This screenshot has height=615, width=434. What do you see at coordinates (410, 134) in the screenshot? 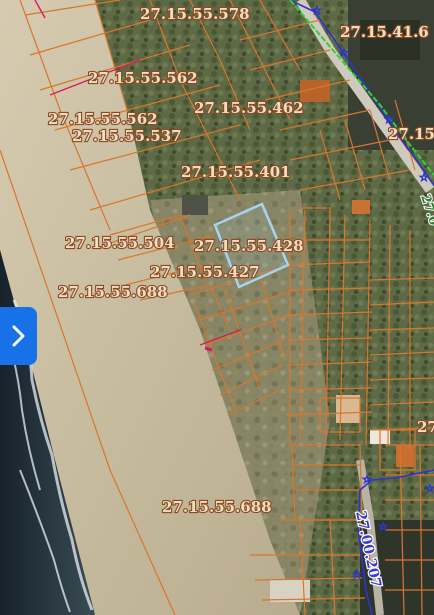
I see `parcel-label: 27.15` at bounding box center [410, 134].